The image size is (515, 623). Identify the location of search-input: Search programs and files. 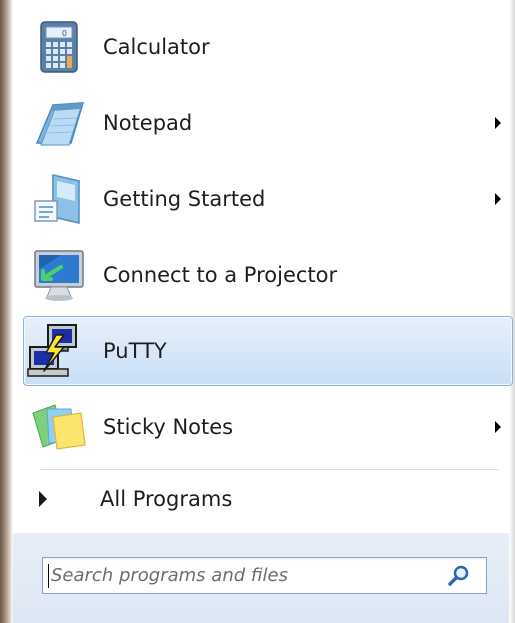
(264, 575).